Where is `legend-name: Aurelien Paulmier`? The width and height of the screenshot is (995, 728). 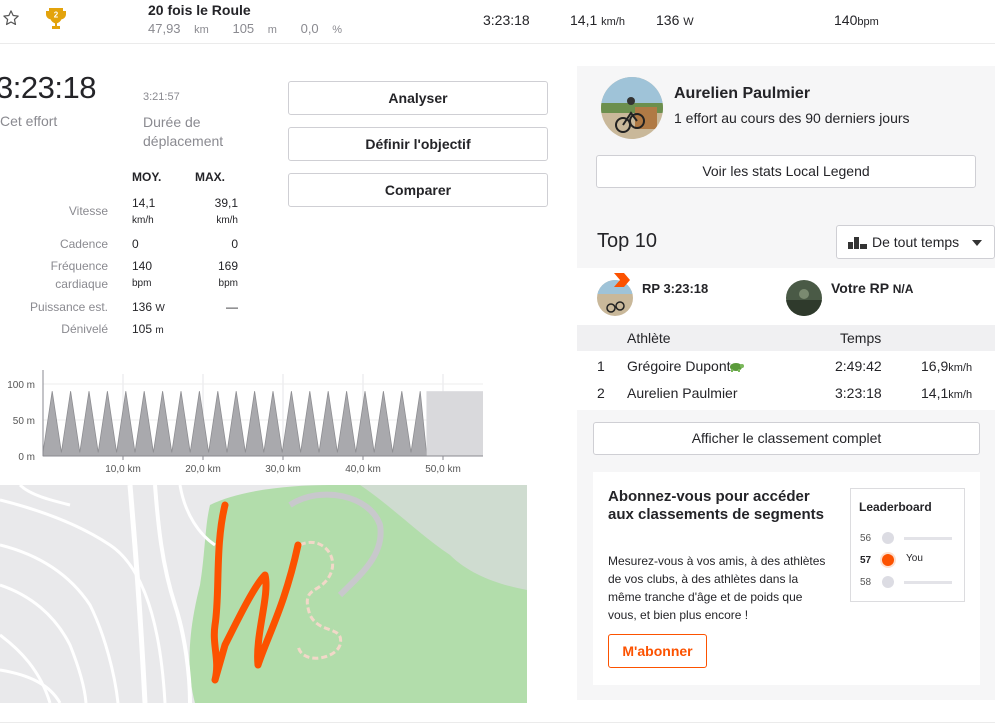 legend-name: Aurelien Paulmier is located at coordinates (742, 94).